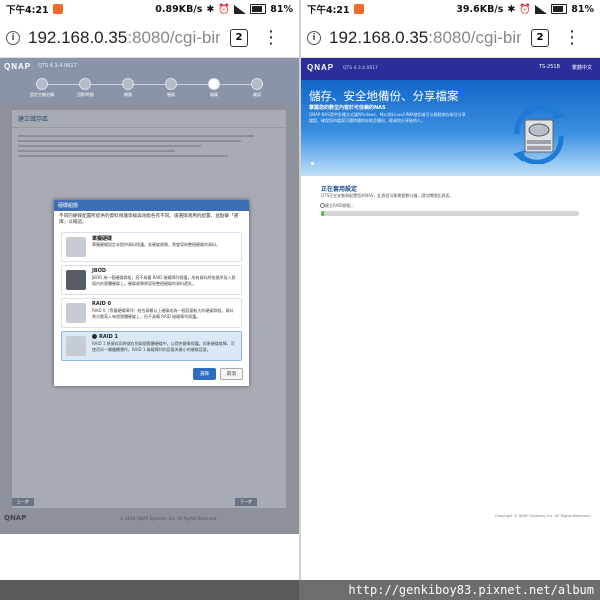 The height and width of the screenshot is (600, 600). What do you see at coordinates (582, 67) in the screenshot?
I see `language-selector: 繁體中文` at bounding box center [582, 67].